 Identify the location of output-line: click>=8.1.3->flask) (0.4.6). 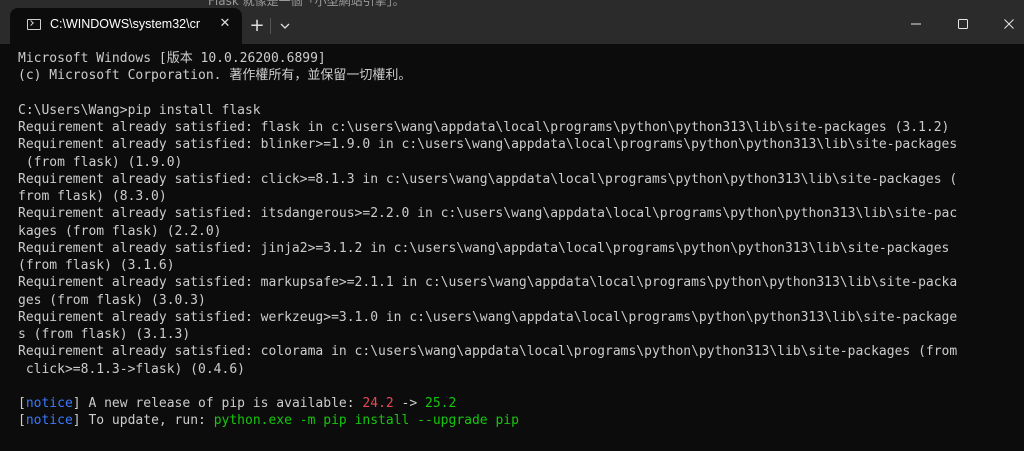
(131, 369).